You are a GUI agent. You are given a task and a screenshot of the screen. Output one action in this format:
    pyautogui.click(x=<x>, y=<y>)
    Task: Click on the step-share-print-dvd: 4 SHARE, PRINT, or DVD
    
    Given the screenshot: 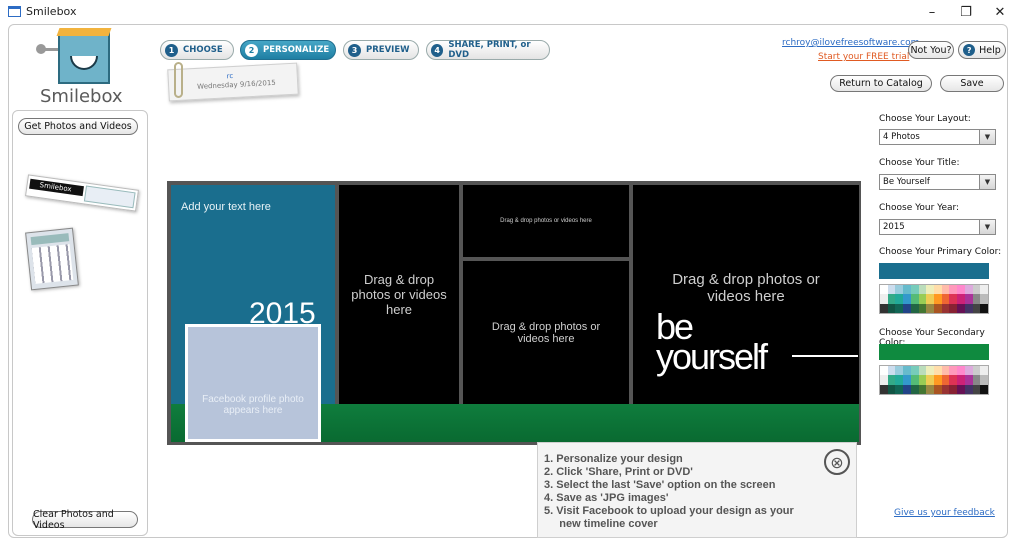 What is the action you would take?
    pyautogui.click(x=488, y=50)
    